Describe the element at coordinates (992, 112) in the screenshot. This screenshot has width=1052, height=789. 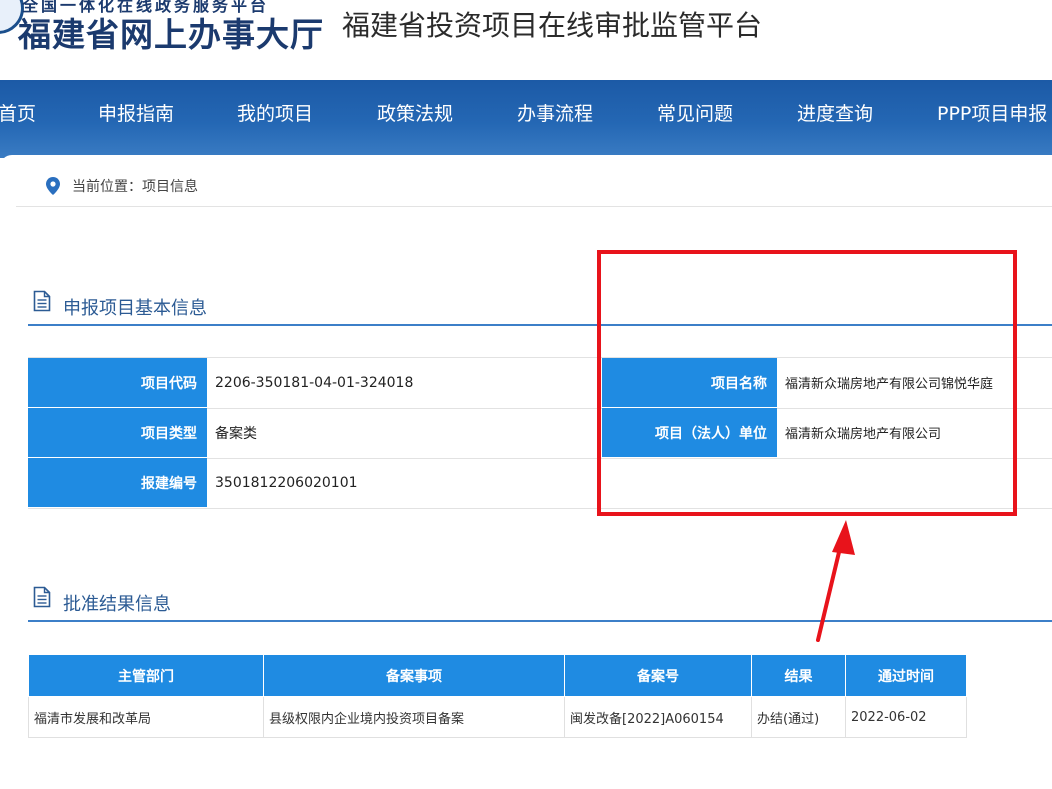
I see `nav-item-ppp: PPP项目申报` at that location.